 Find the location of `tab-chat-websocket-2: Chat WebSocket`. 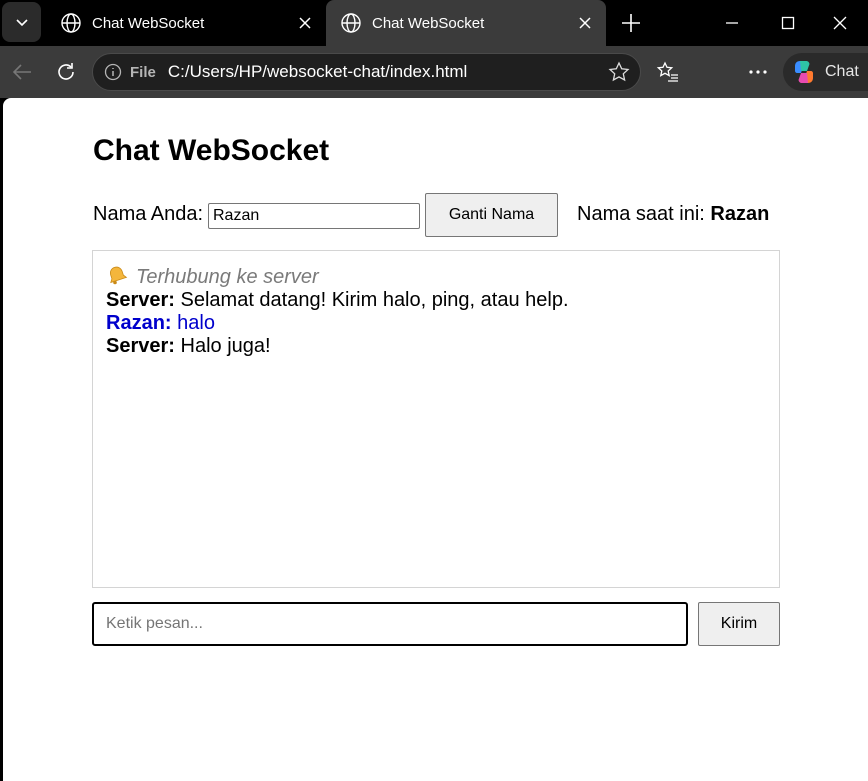

tab-chat-websocket-2: Chat WebSocket is located at coordinates (466, 23).